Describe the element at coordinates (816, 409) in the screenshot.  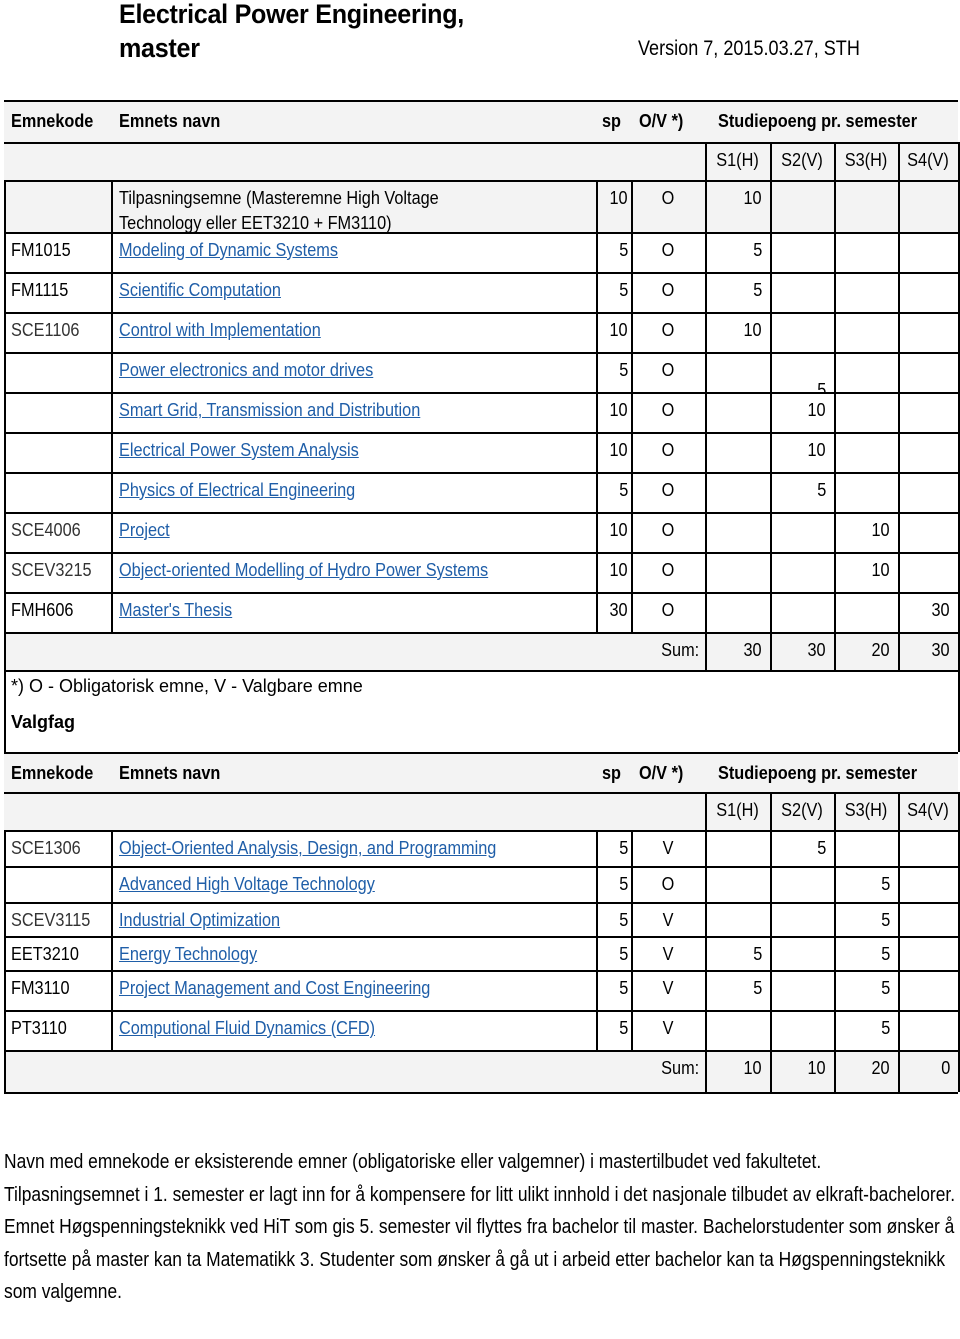
I see `semester-credits-s2: 10` at that location.